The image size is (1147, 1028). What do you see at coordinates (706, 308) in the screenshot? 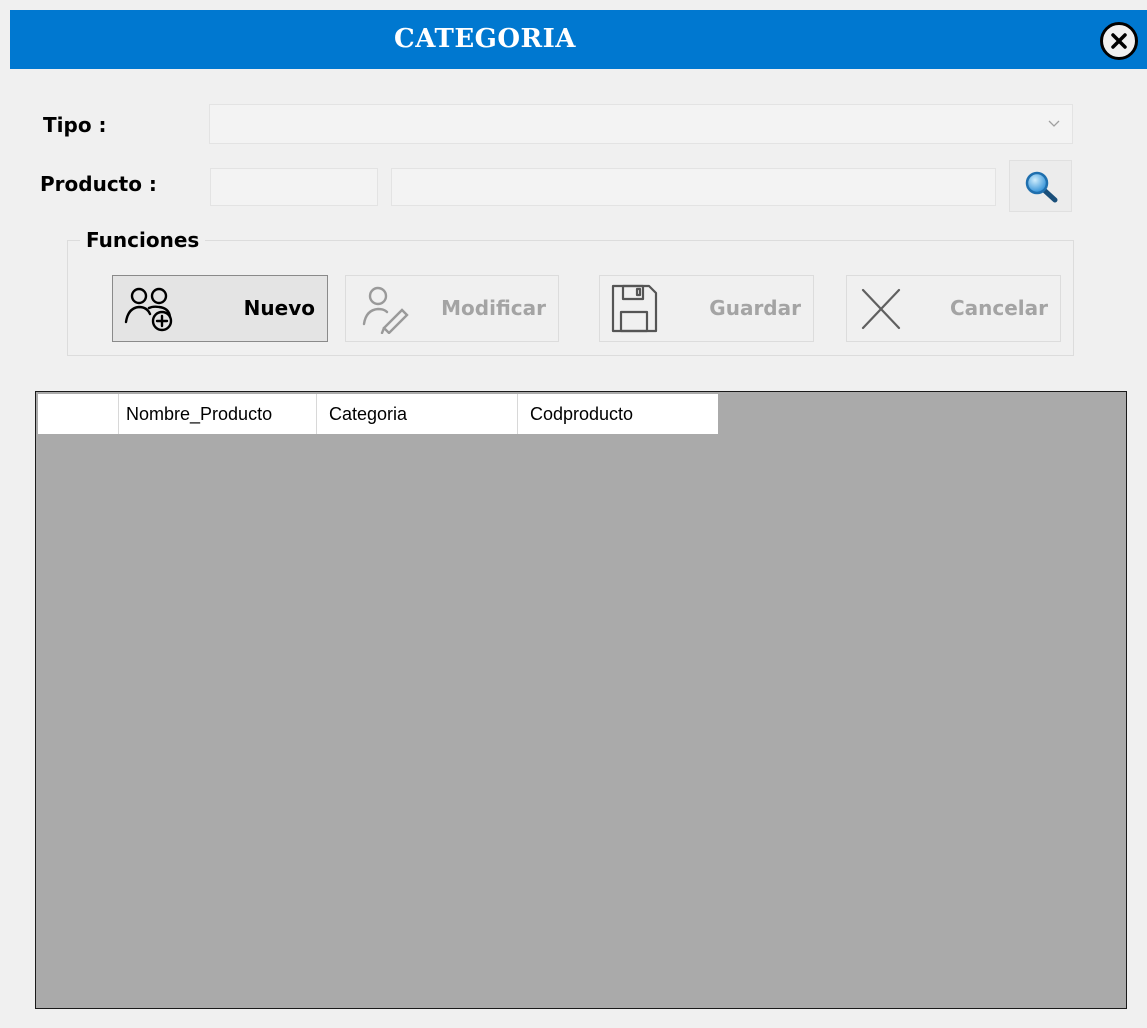
I see `save-button: Guardar` at bounding box center [706, 308].